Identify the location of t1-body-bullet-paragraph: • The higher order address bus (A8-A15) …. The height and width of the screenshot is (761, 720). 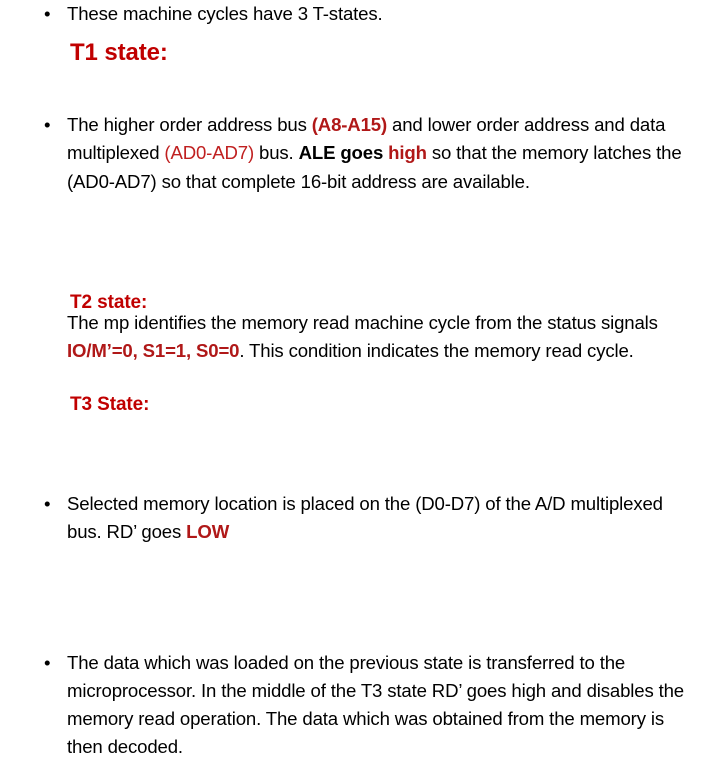
(360, 153).